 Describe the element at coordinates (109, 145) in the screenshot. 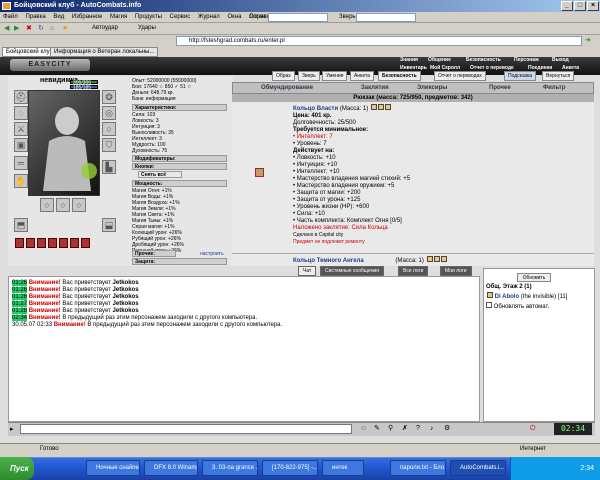

I see `shield-slot-icon: ⛉` at that location.